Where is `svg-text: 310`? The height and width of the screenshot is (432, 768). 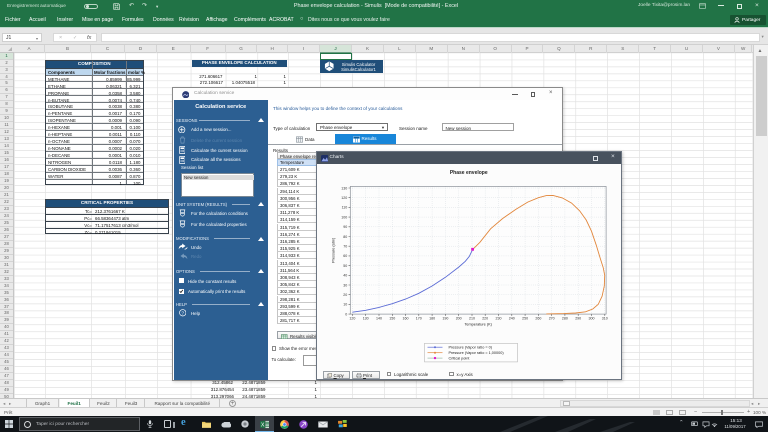
svg-text: 310 is located at coordinates (604, 318).